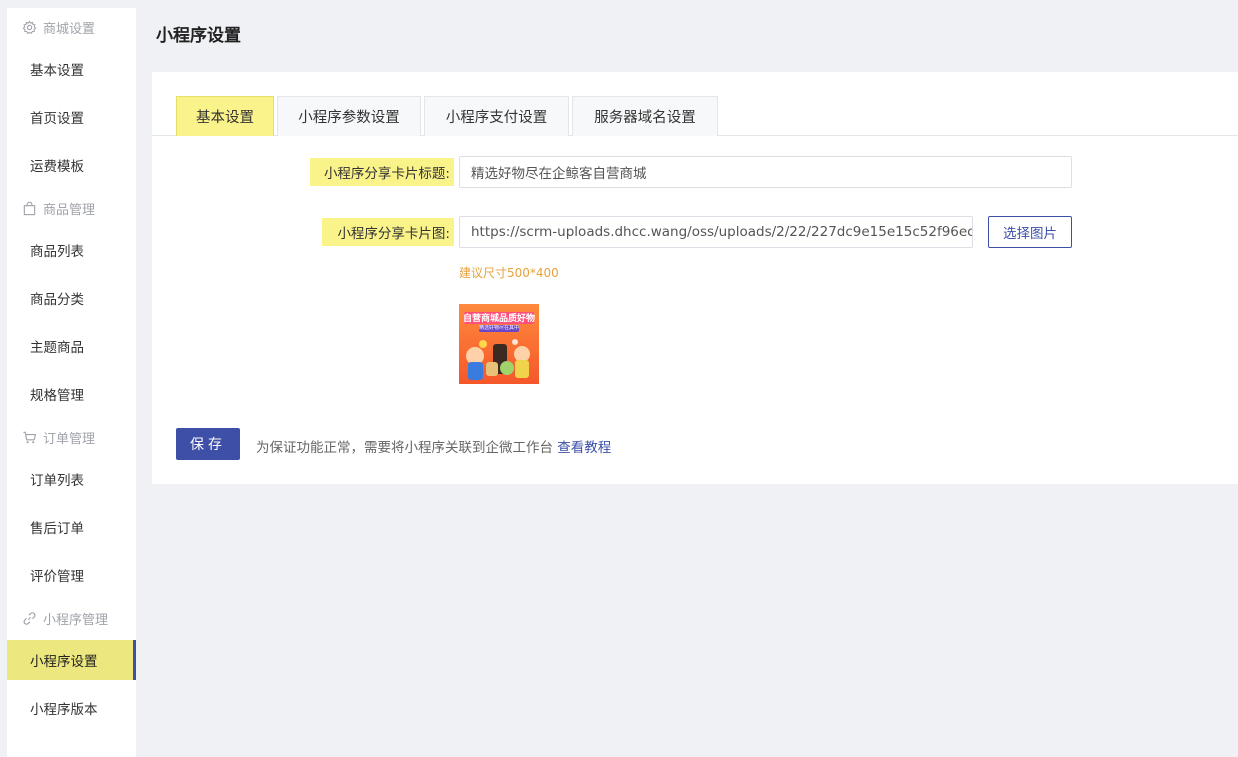 The height and width of the screenshot is (757, 1238). I want to click on sidebar-item-review-management: 评价管理, so click(71, 575).